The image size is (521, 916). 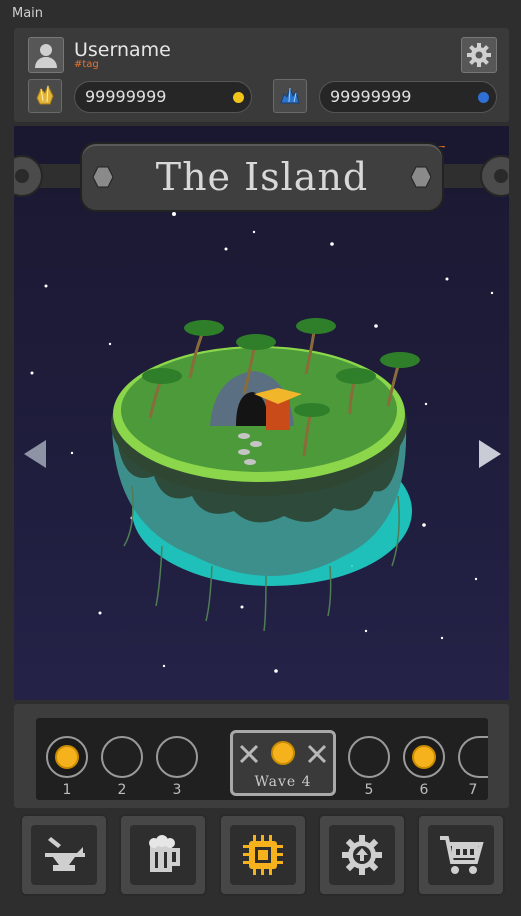 I want to click on bottom-toolbar, so click(x=261, y=858).